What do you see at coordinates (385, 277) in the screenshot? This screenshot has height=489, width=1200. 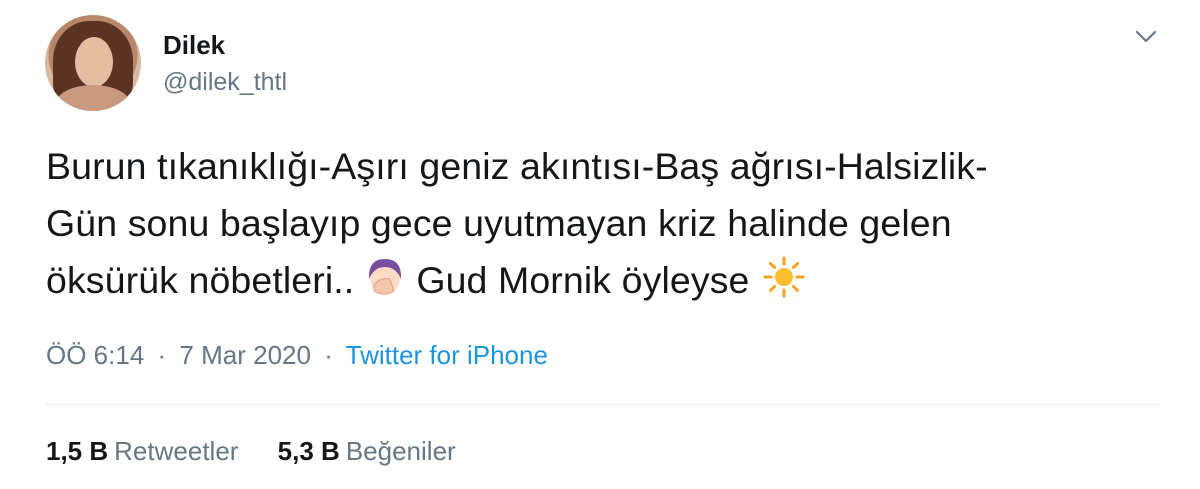 I see `facepalm-emoji-icon` at bounding box center [385, 277].